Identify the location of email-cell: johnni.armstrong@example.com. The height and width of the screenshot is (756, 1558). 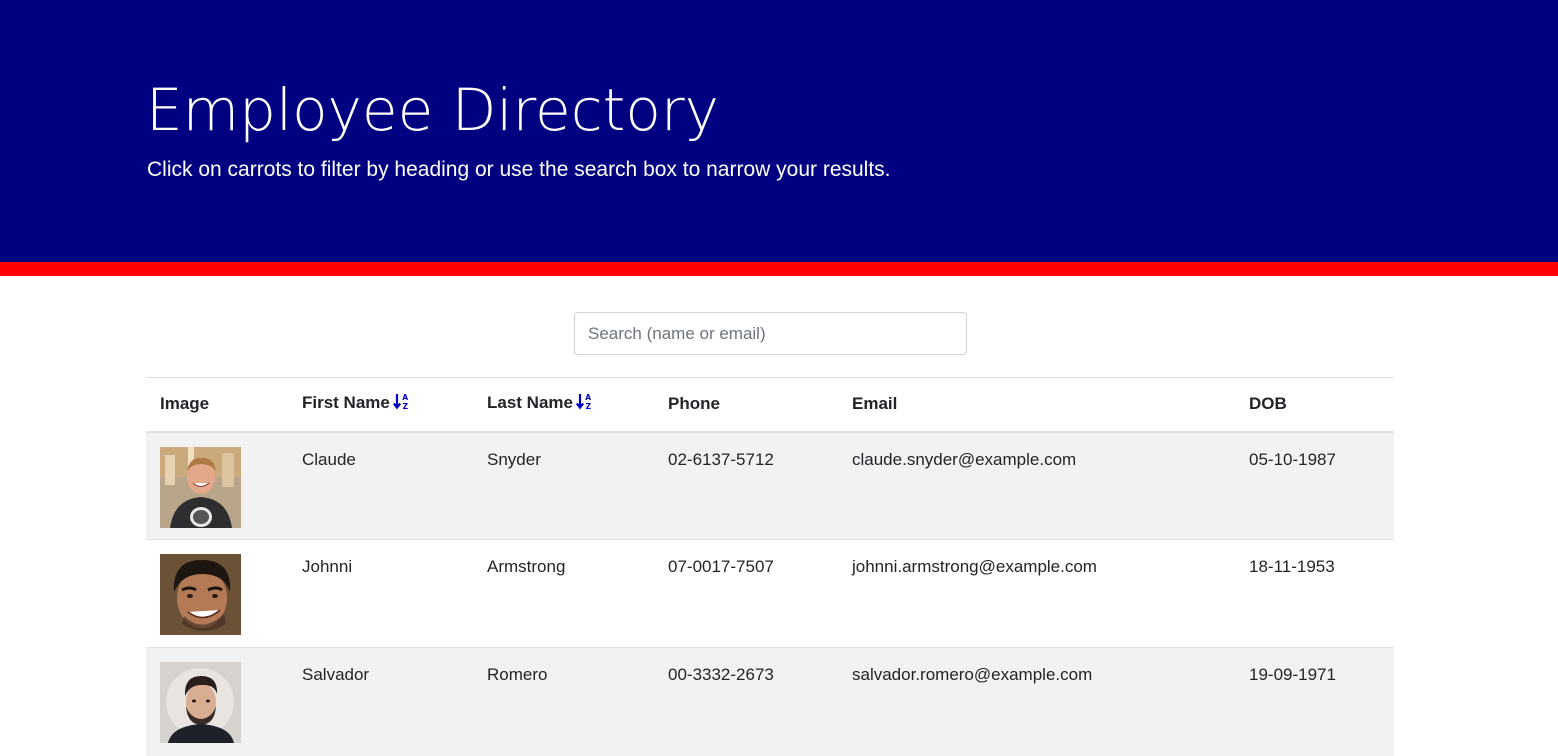
(1036, 593).